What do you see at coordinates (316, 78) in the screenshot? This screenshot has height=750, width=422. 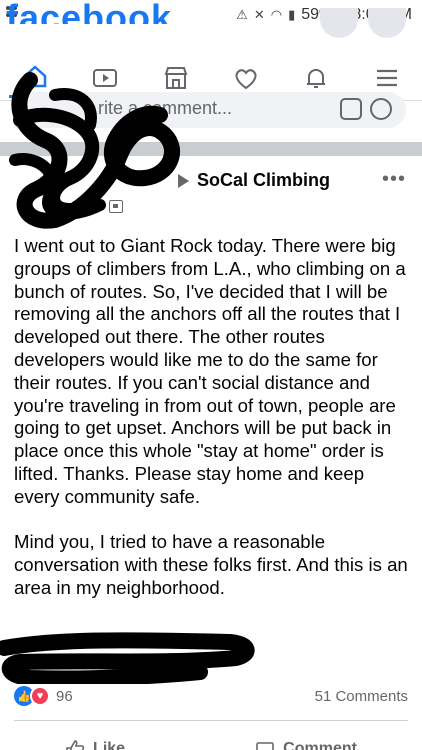 I see `bell-icon` at bounding box center [316, 78].